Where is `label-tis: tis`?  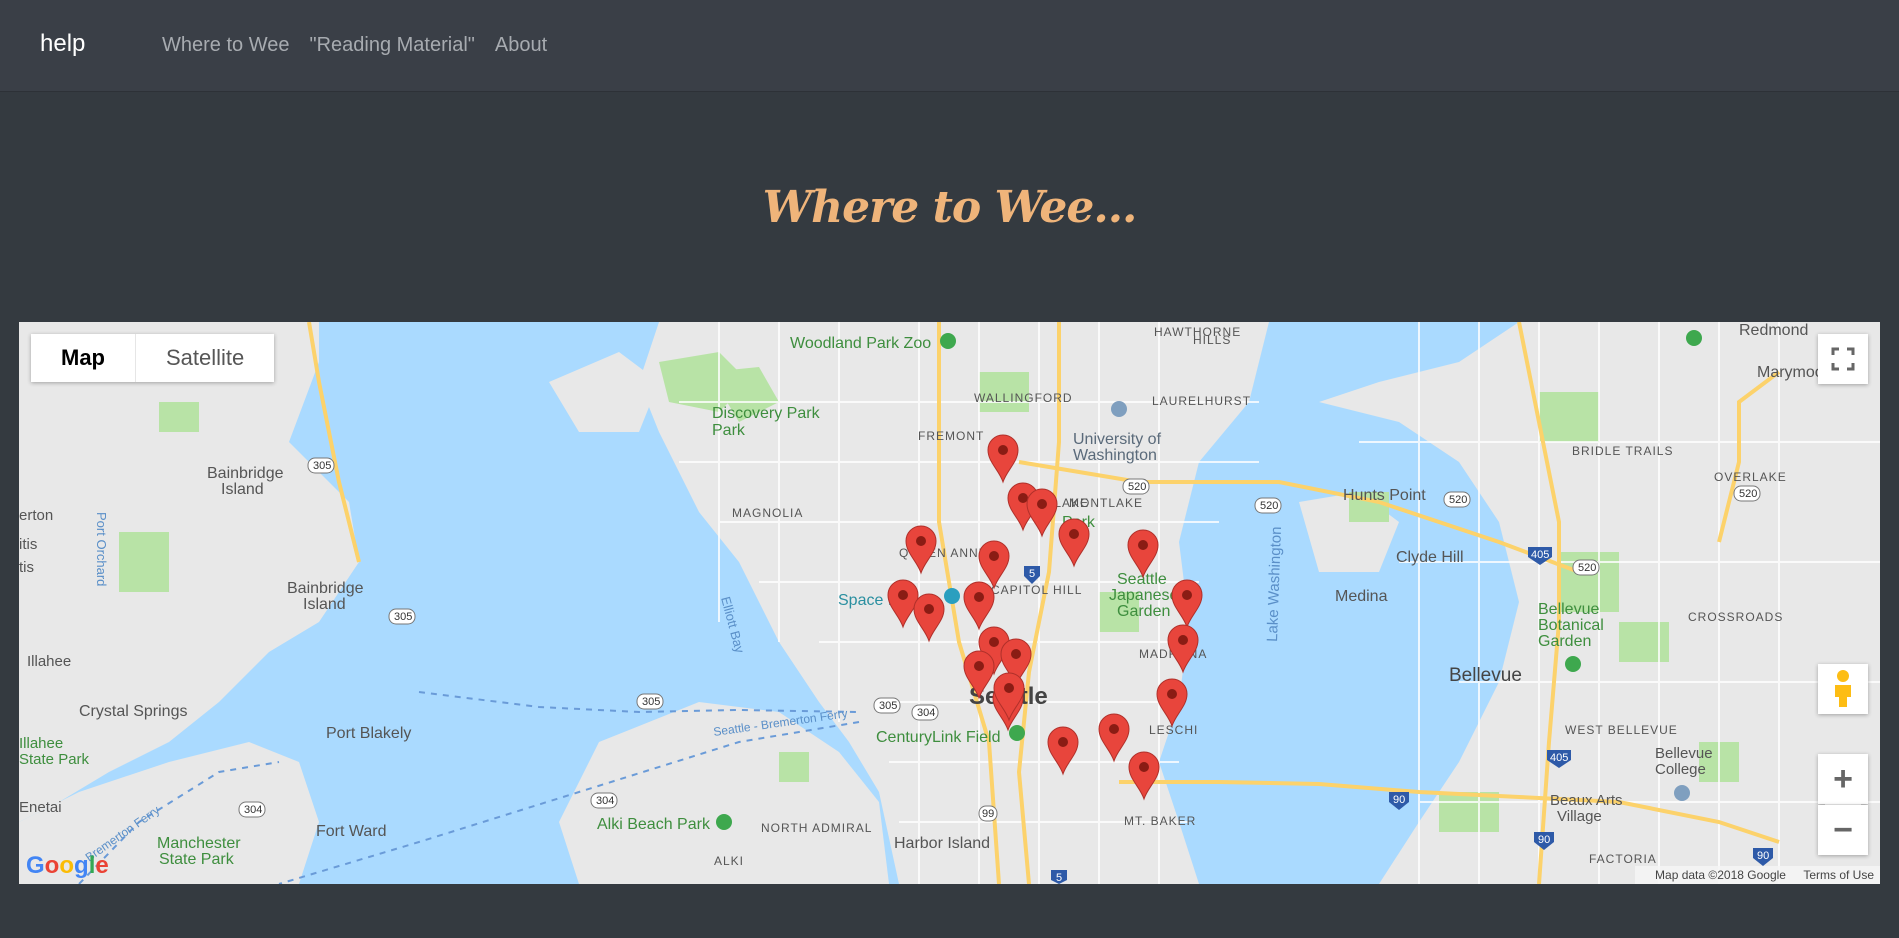
label-tis: tis is located at coordinates (26, 567).